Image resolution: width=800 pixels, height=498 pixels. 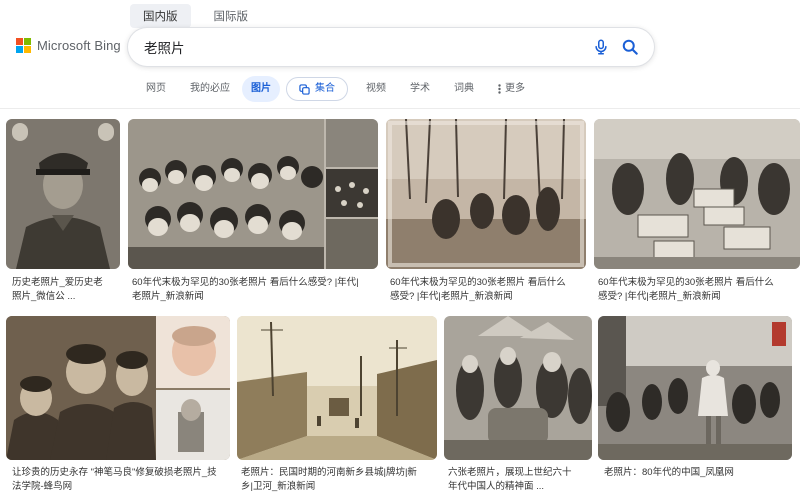 What do you see at coordinates (515, 88) in the screenshot?
I see `nav-more-label: 更多` at bounding box center [515, 88].